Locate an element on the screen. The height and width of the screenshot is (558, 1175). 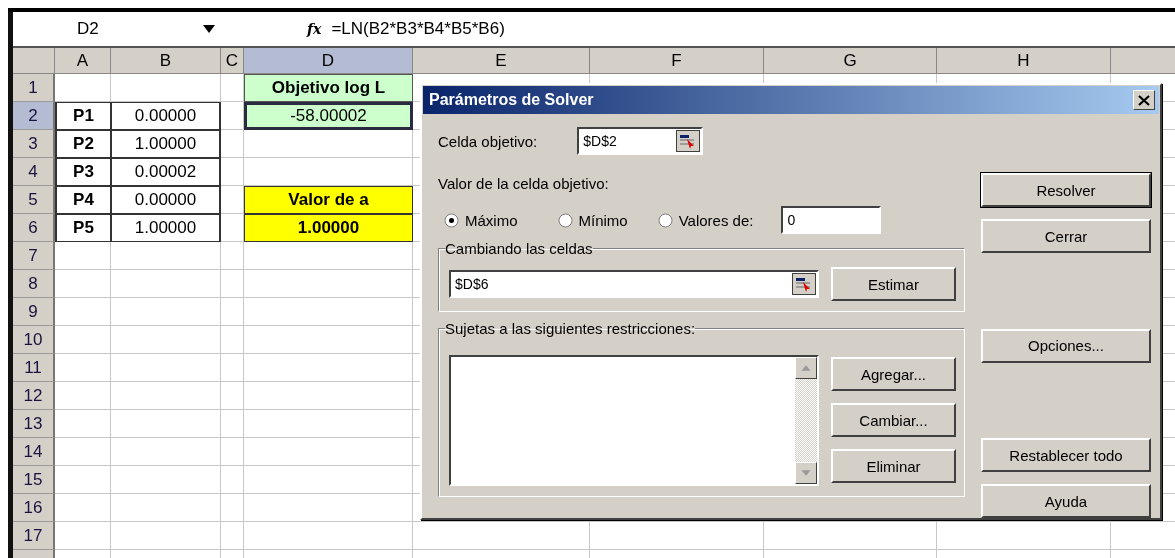
group-label: Cambiando las celdas is located at coordinates (519, 248).